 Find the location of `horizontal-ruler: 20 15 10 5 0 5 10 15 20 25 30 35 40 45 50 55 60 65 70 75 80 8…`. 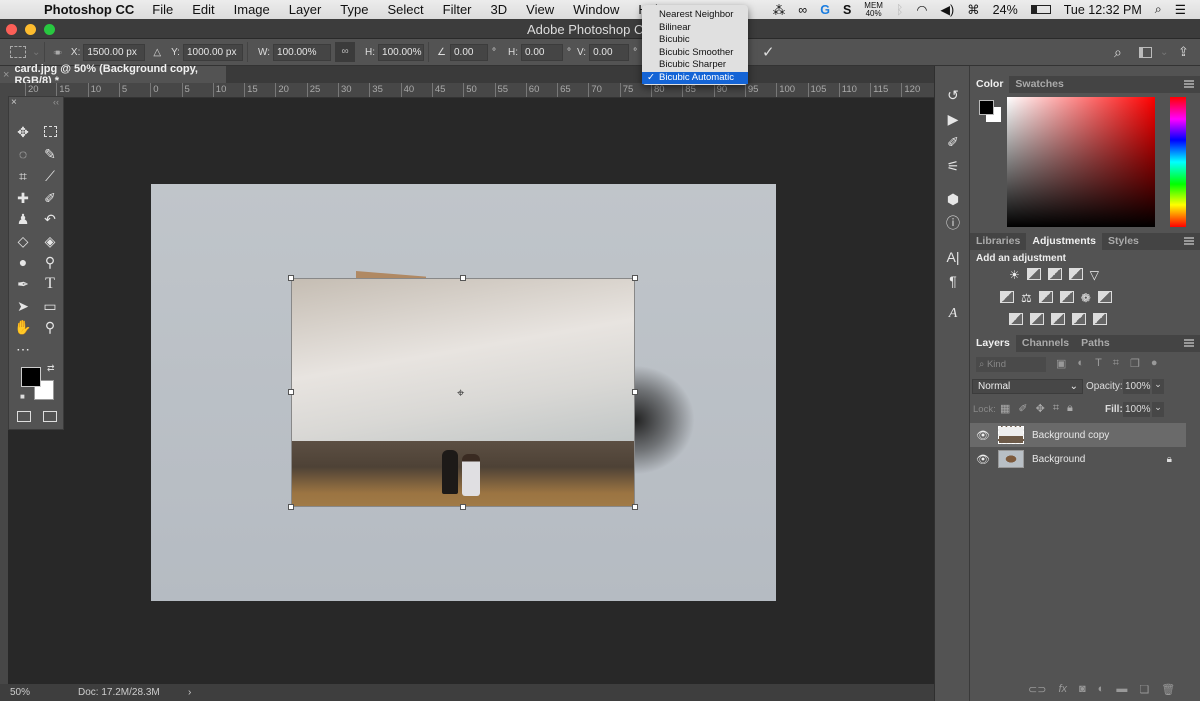

horizontal-ruler: 20 15 10 5 0 5 10 15 20 25 30 35 40 45 50 55 60 65 70 75 80 8… is located at coordinates (476, 90).